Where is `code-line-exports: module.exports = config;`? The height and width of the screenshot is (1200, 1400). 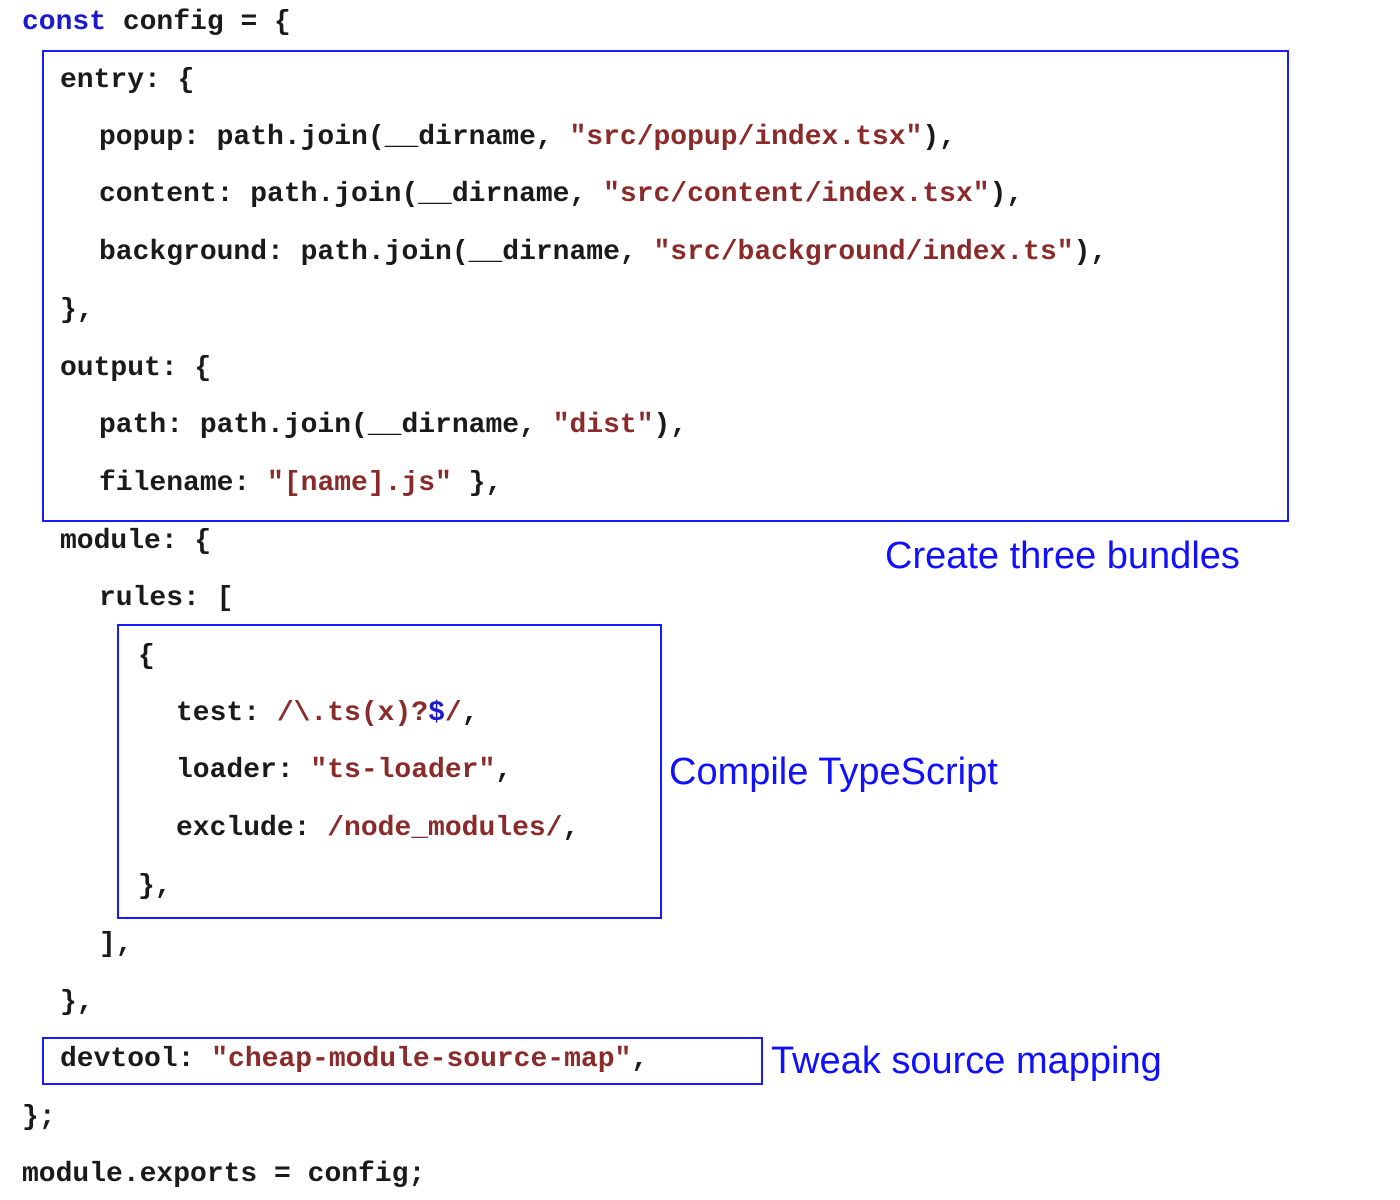 code-line-exports: module.exports = config; is located at coordinates (224, 1174).